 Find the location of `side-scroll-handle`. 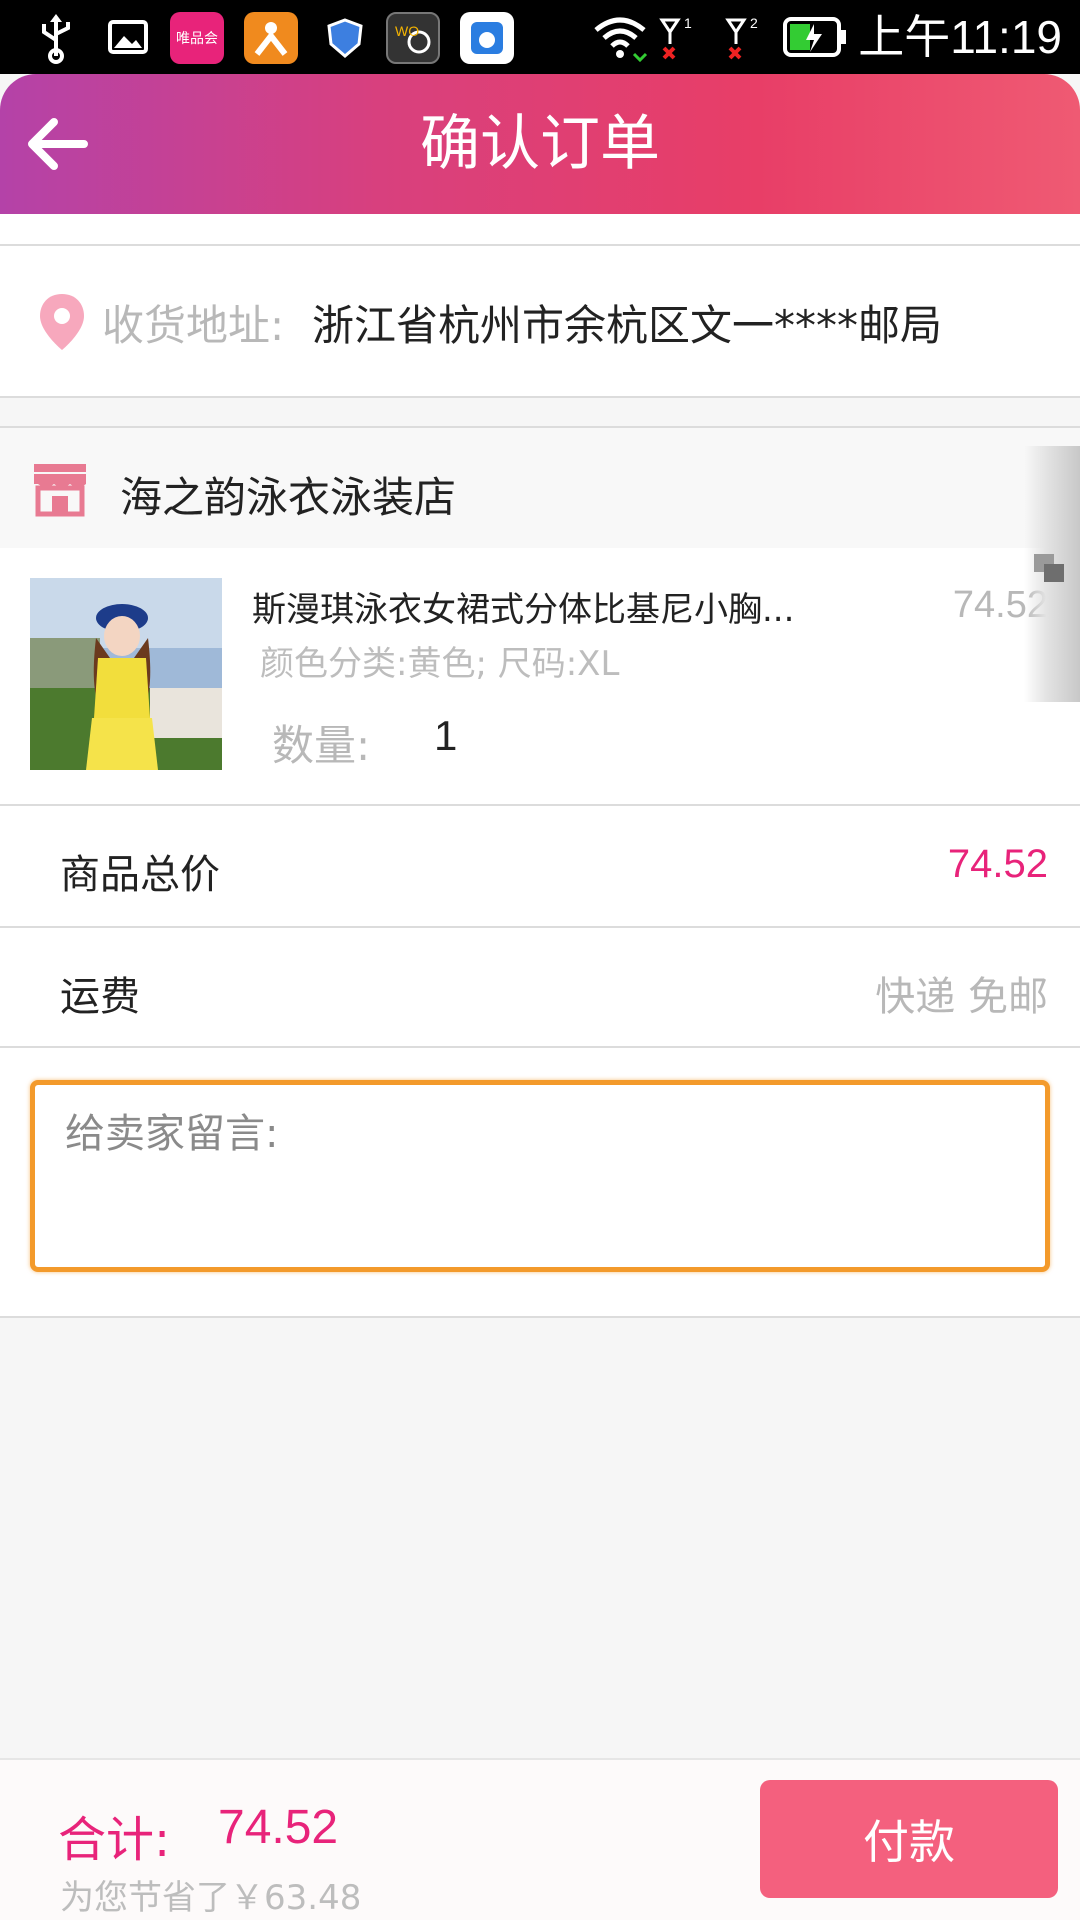

side-scroll-handle is located at coordinates (1052, 574).